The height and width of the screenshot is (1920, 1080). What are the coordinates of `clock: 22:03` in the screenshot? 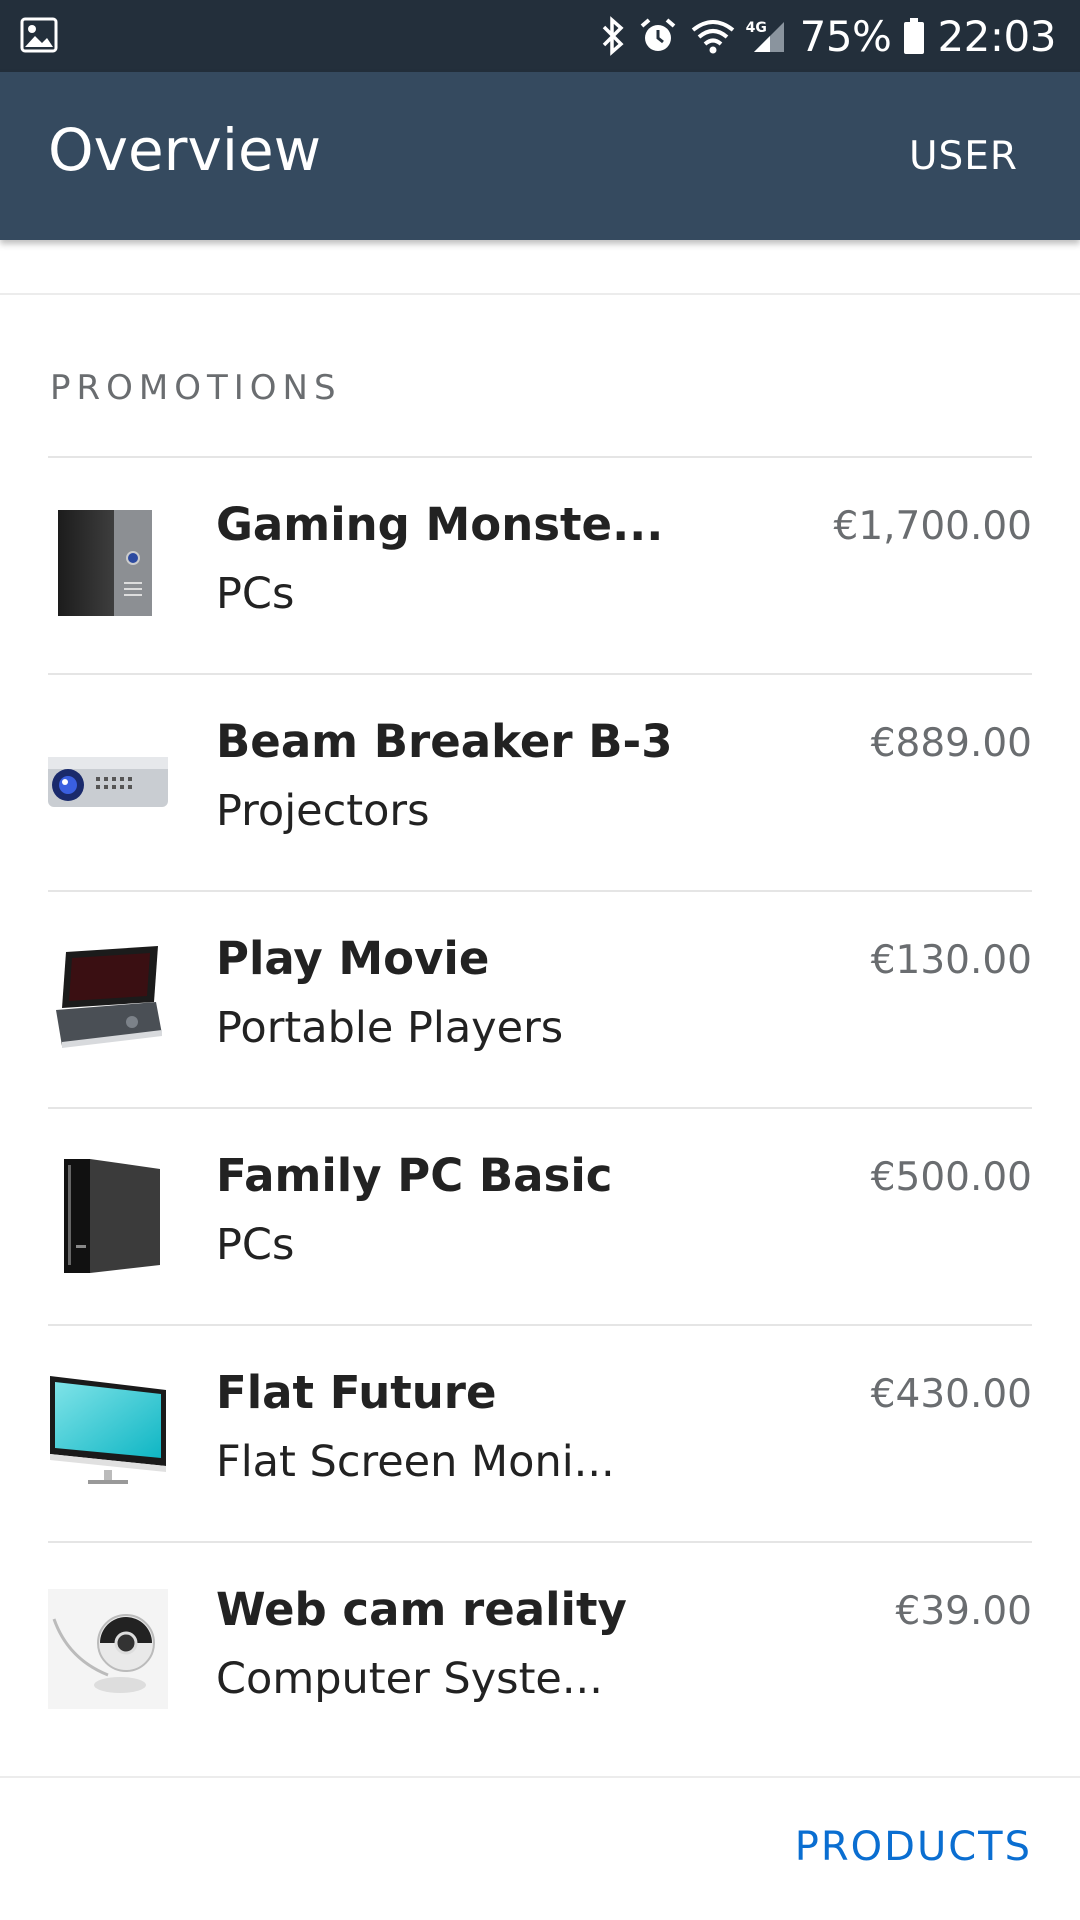 It's located at (996, 36).